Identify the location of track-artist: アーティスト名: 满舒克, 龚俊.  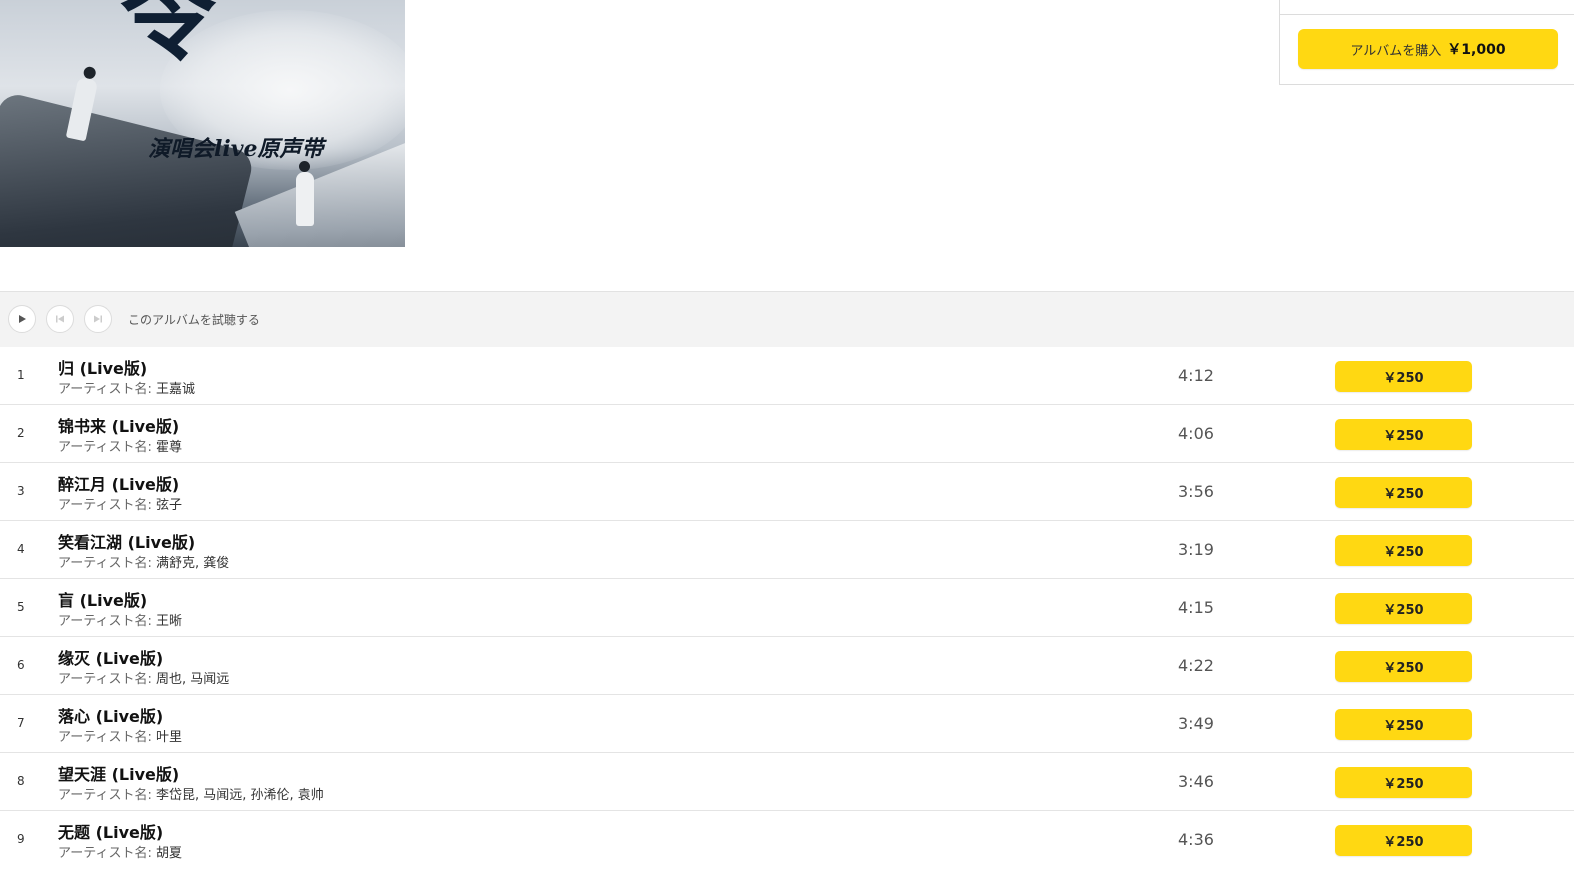
(143, 561).